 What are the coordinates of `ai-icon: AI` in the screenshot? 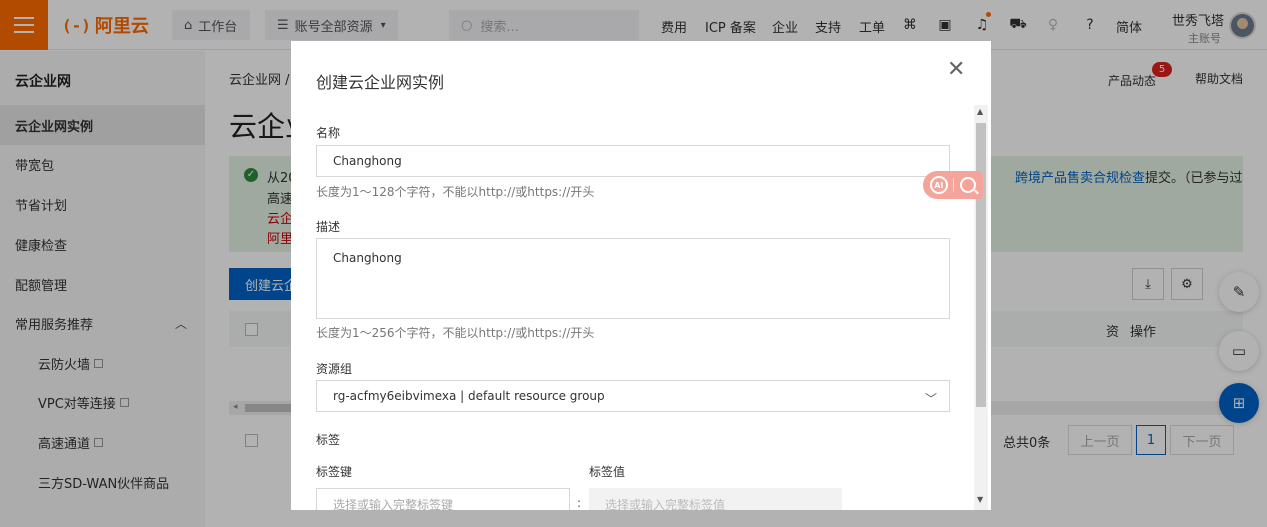 It's located at (938, 185).